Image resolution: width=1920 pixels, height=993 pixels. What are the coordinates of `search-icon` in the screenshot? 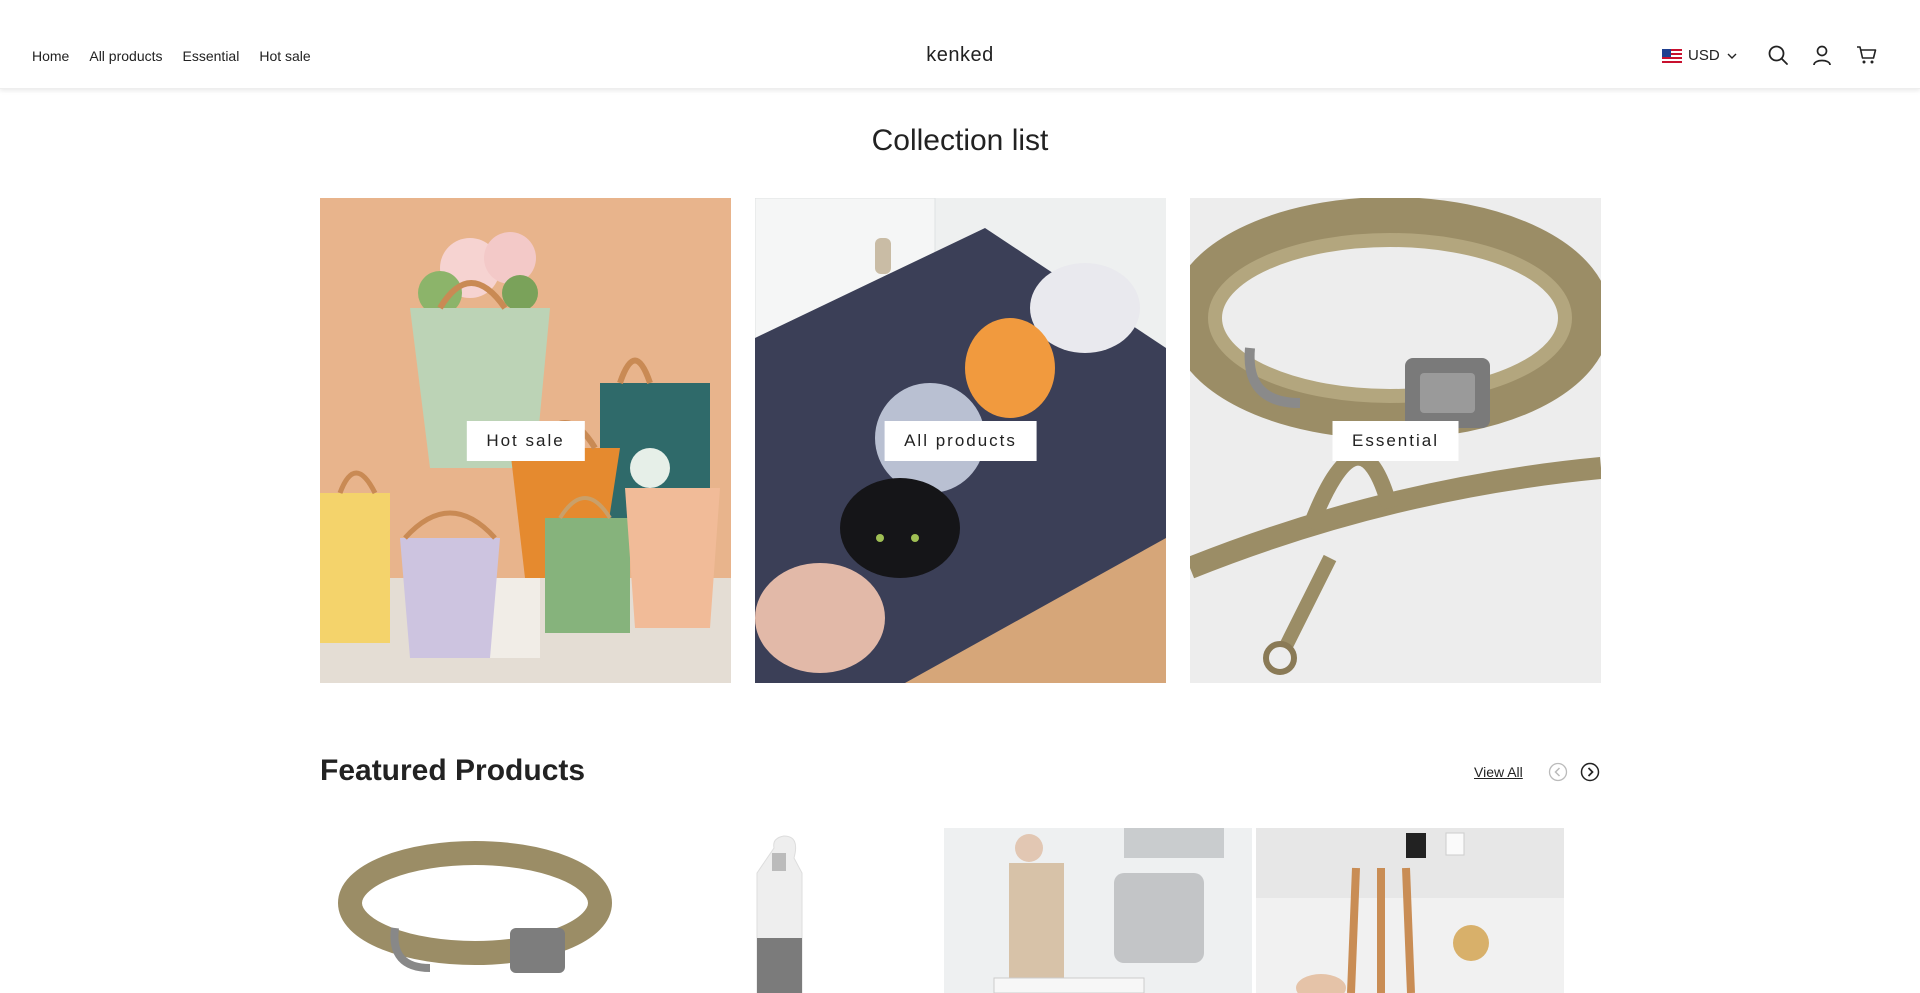 It's located at (1778, 55).